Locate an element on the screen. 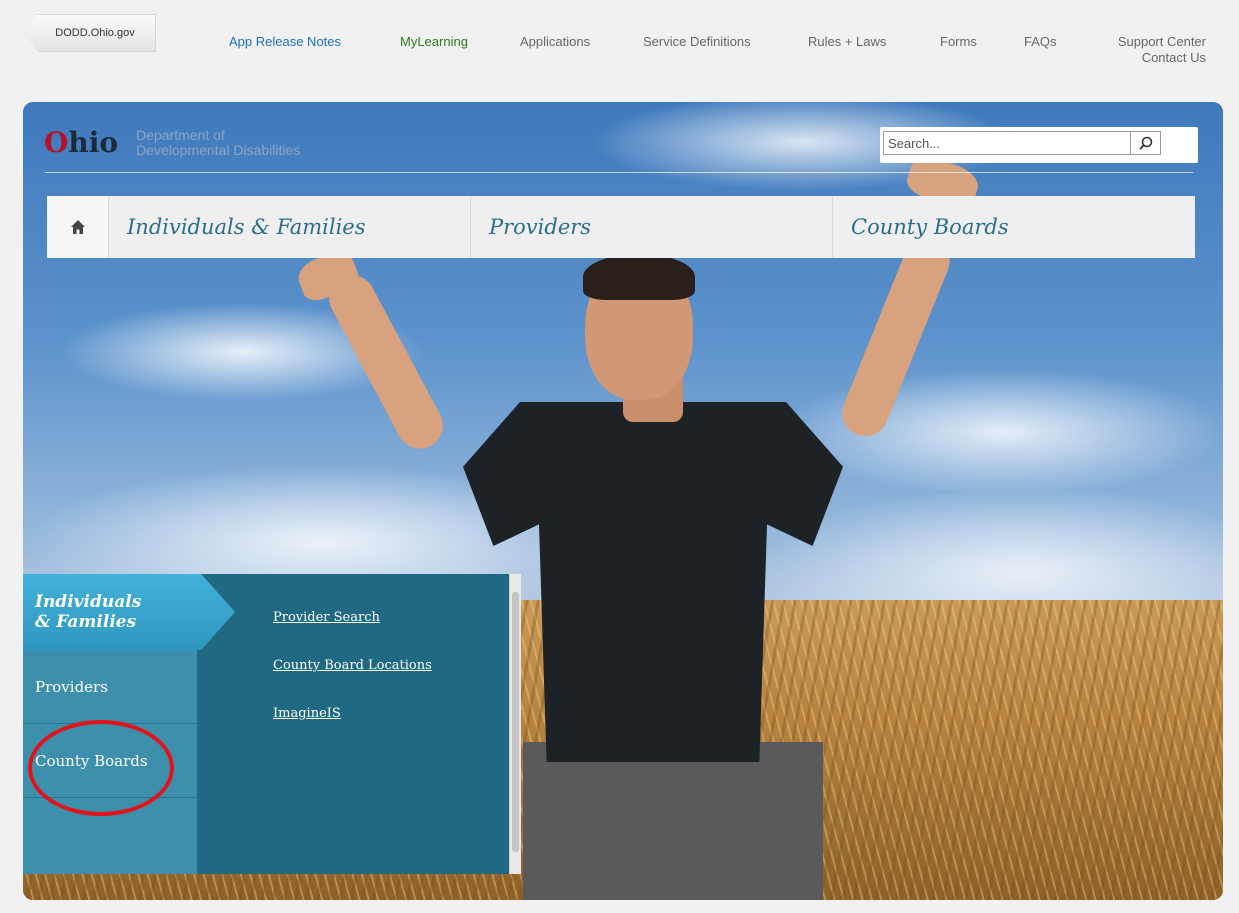  hero-figure-hair is located at coordinates (639, 277).